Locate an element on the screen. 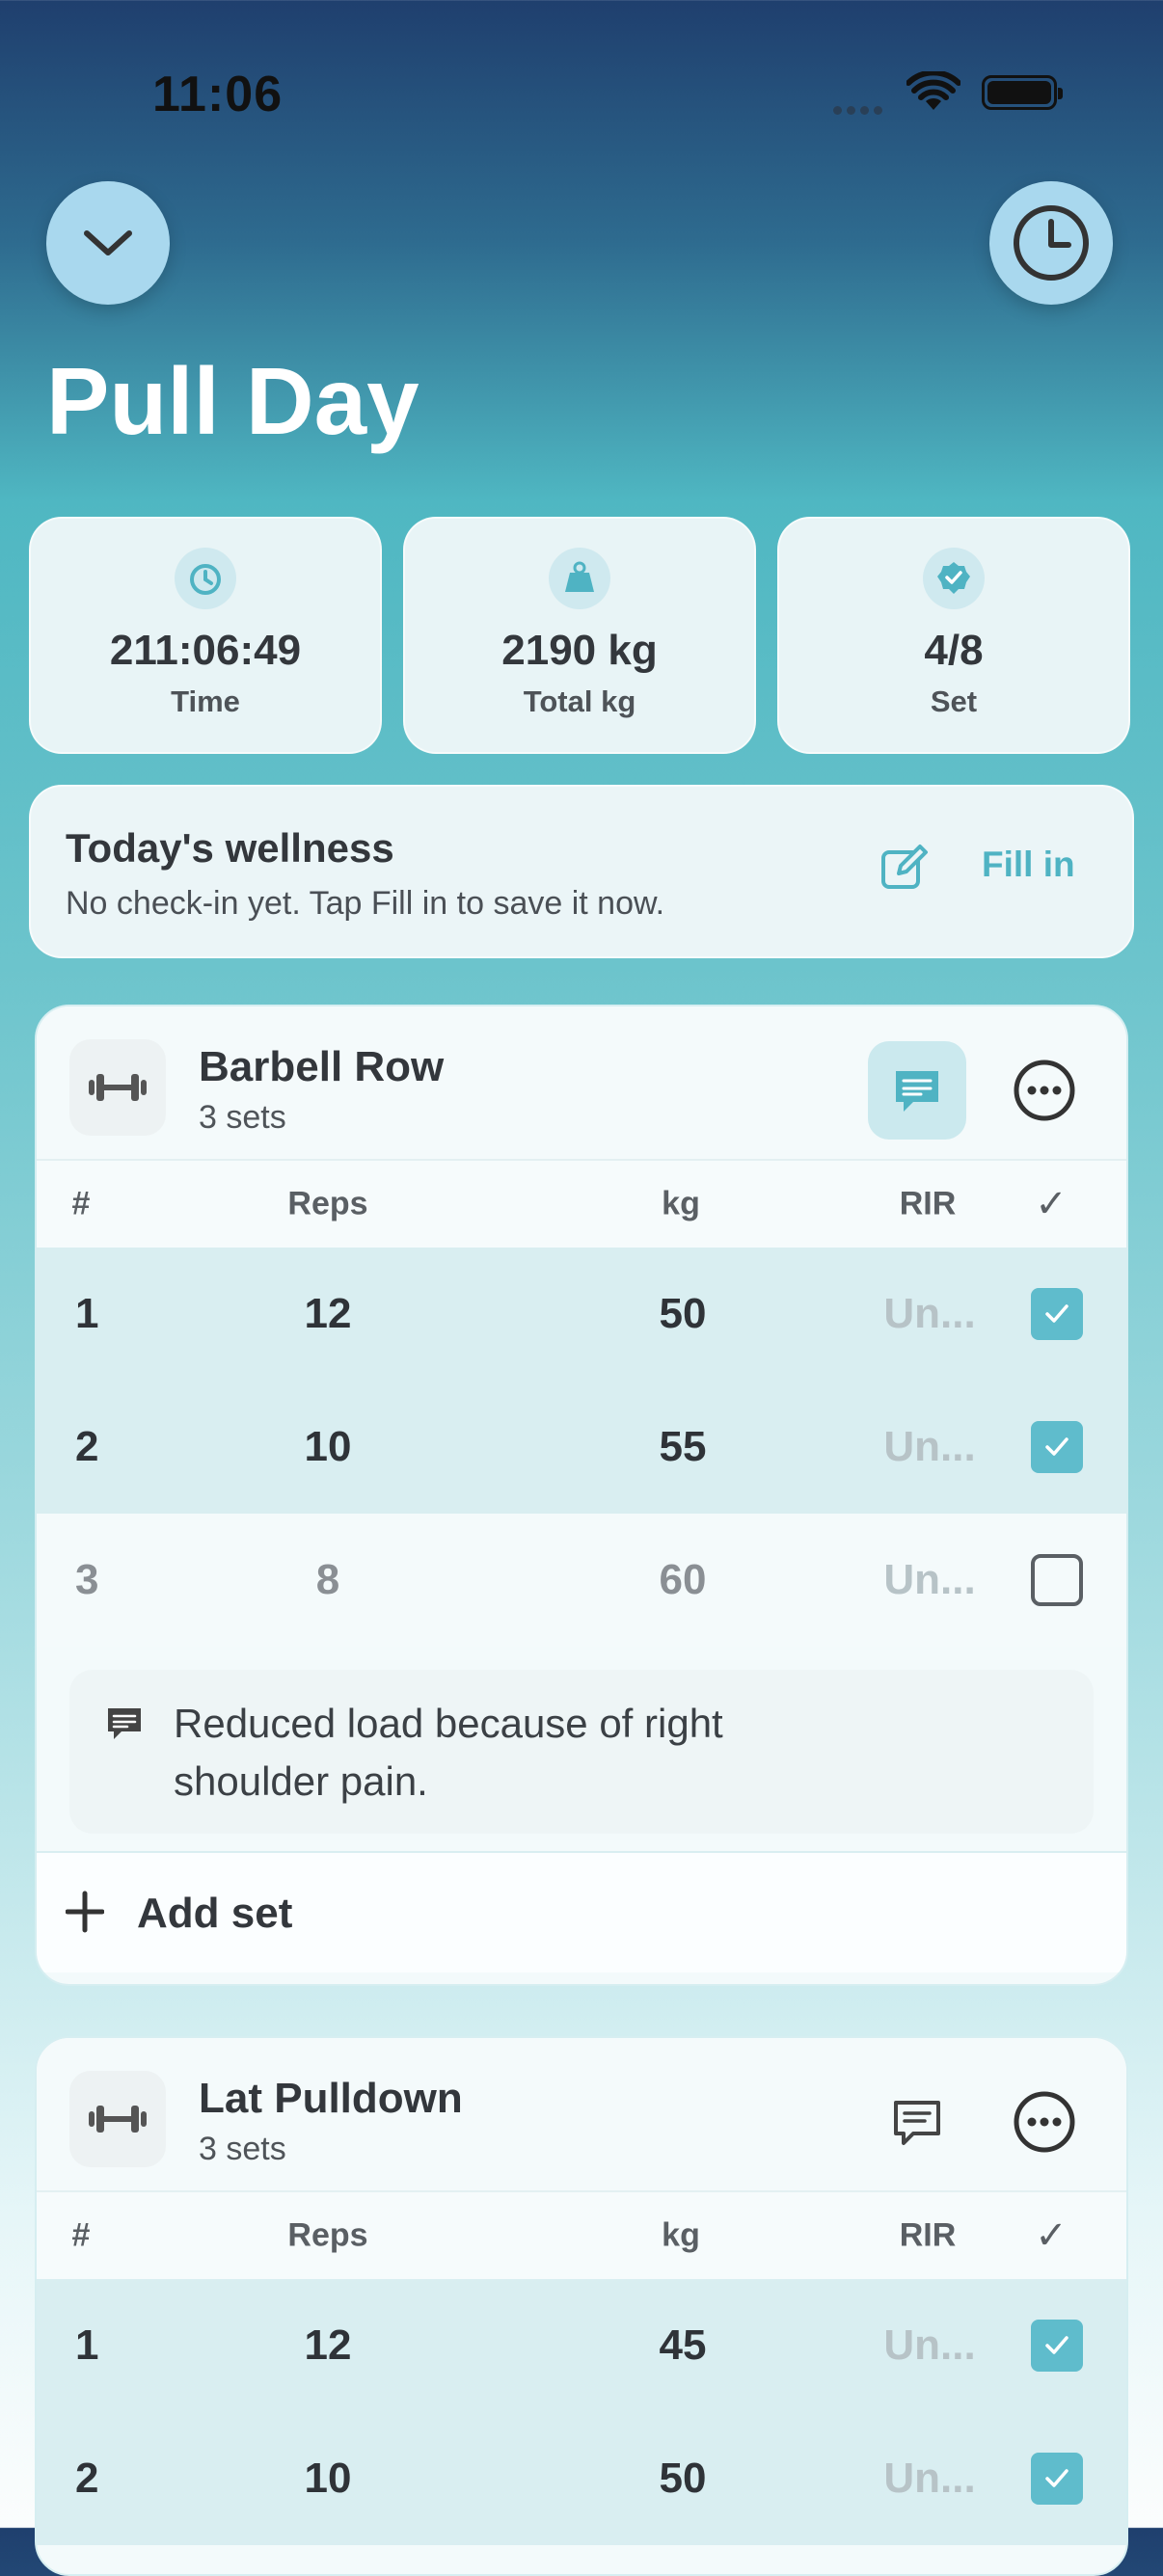  stat-value: 4/8 is located at coordinates (954, 650).